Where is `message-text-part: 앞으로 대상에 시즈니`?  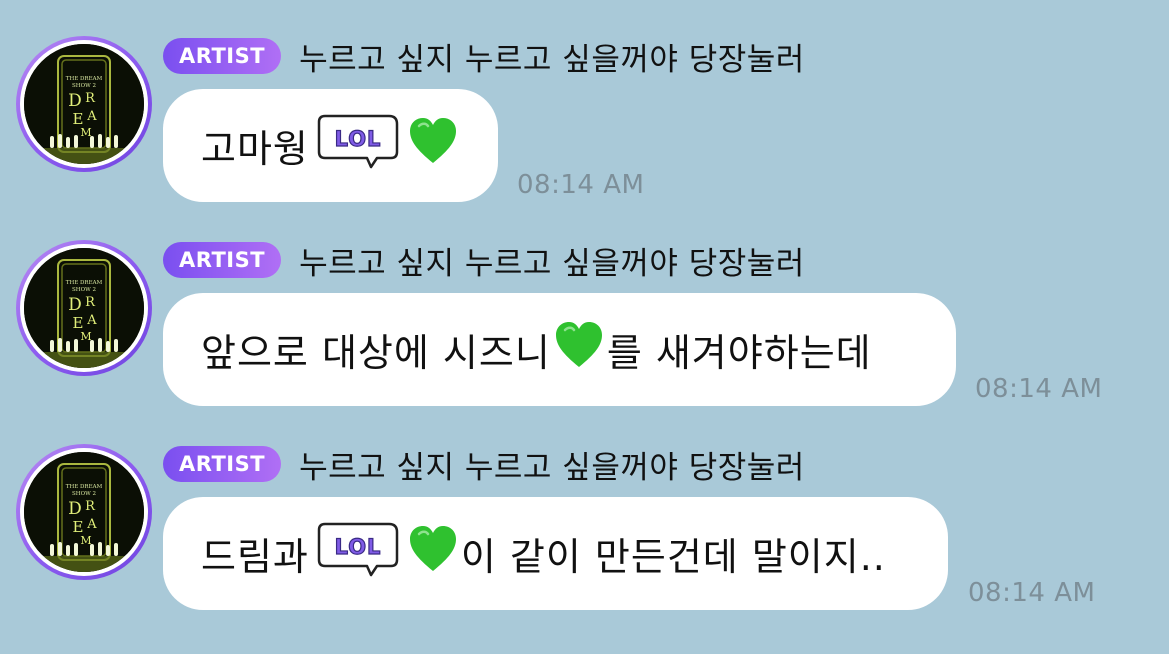 message-text-part: 앞으로 대상에 시즈니 is located at coordinates (376, 353).